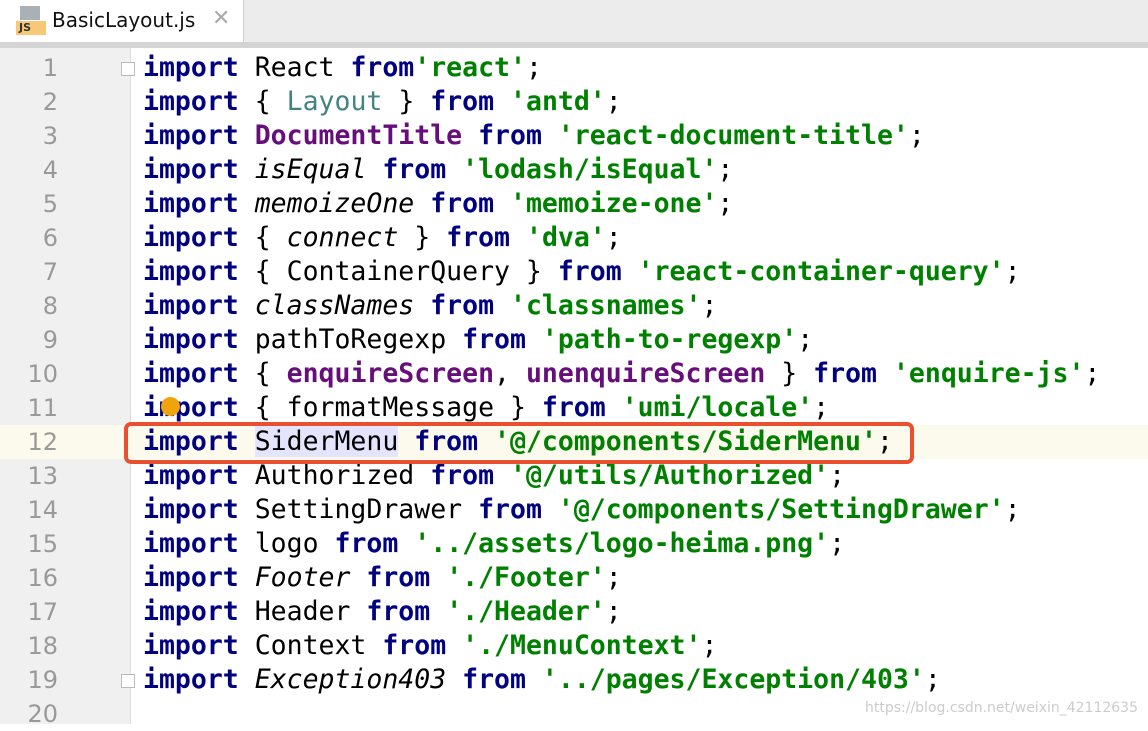  Describe the element at coordinates (170, 406) in the screenshot. I see `breakpoint-hint-icon` at that location.